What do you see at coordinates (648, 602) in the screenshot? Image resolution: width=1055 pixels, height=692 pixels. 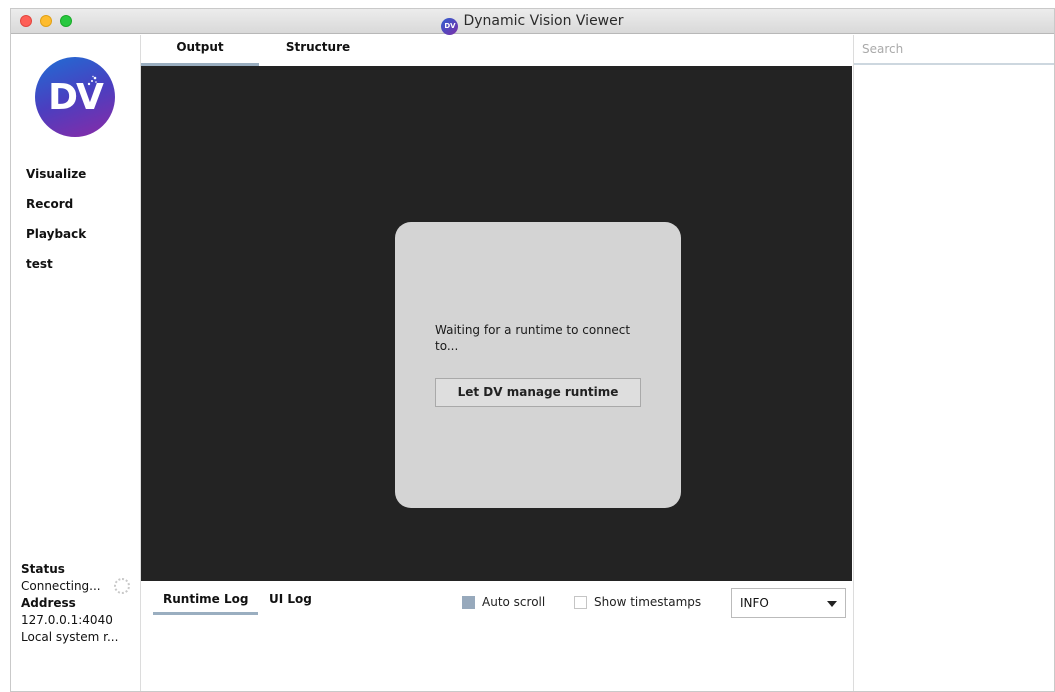 I see `show-timestamps-label: Show timestamps` at bounding box center [648, 602].